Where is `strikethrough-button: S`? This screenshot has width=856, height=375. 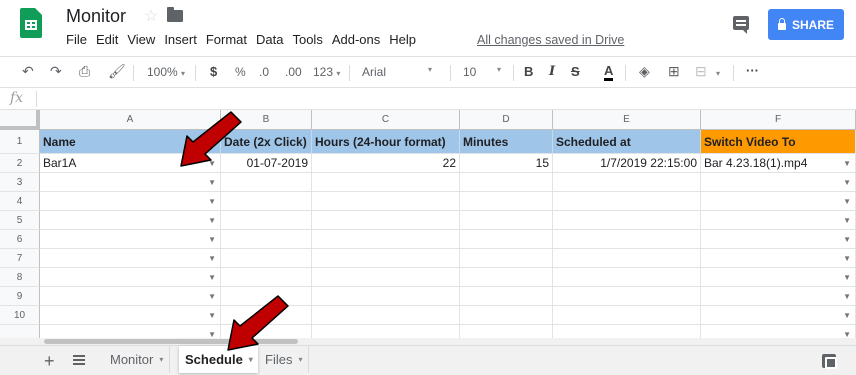 strikethrough-button: S is located at coordinates (575, 71).